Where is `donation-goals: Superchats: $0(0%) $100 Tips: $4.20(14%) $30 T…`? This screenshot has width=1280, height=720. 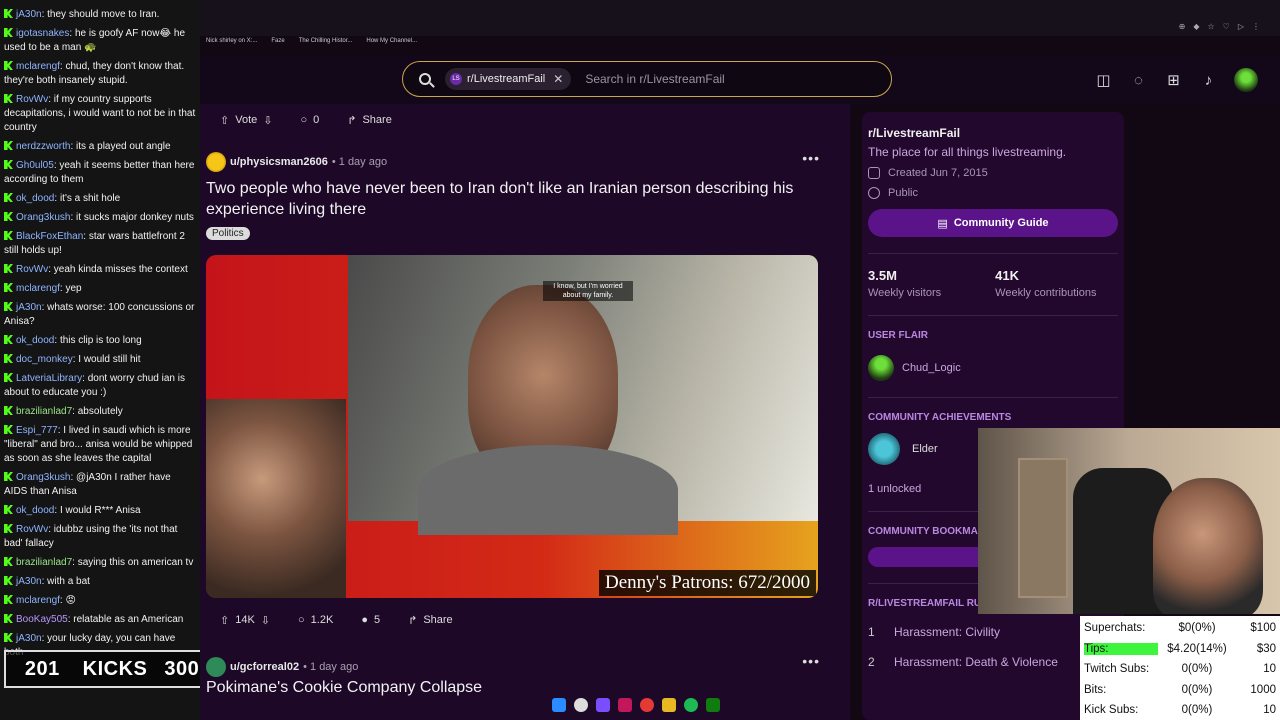
donation-goals: Superchats: $0(0%) $100 Tips: $4.20(14%) $30 T… is located at coordinates (1180, 668).